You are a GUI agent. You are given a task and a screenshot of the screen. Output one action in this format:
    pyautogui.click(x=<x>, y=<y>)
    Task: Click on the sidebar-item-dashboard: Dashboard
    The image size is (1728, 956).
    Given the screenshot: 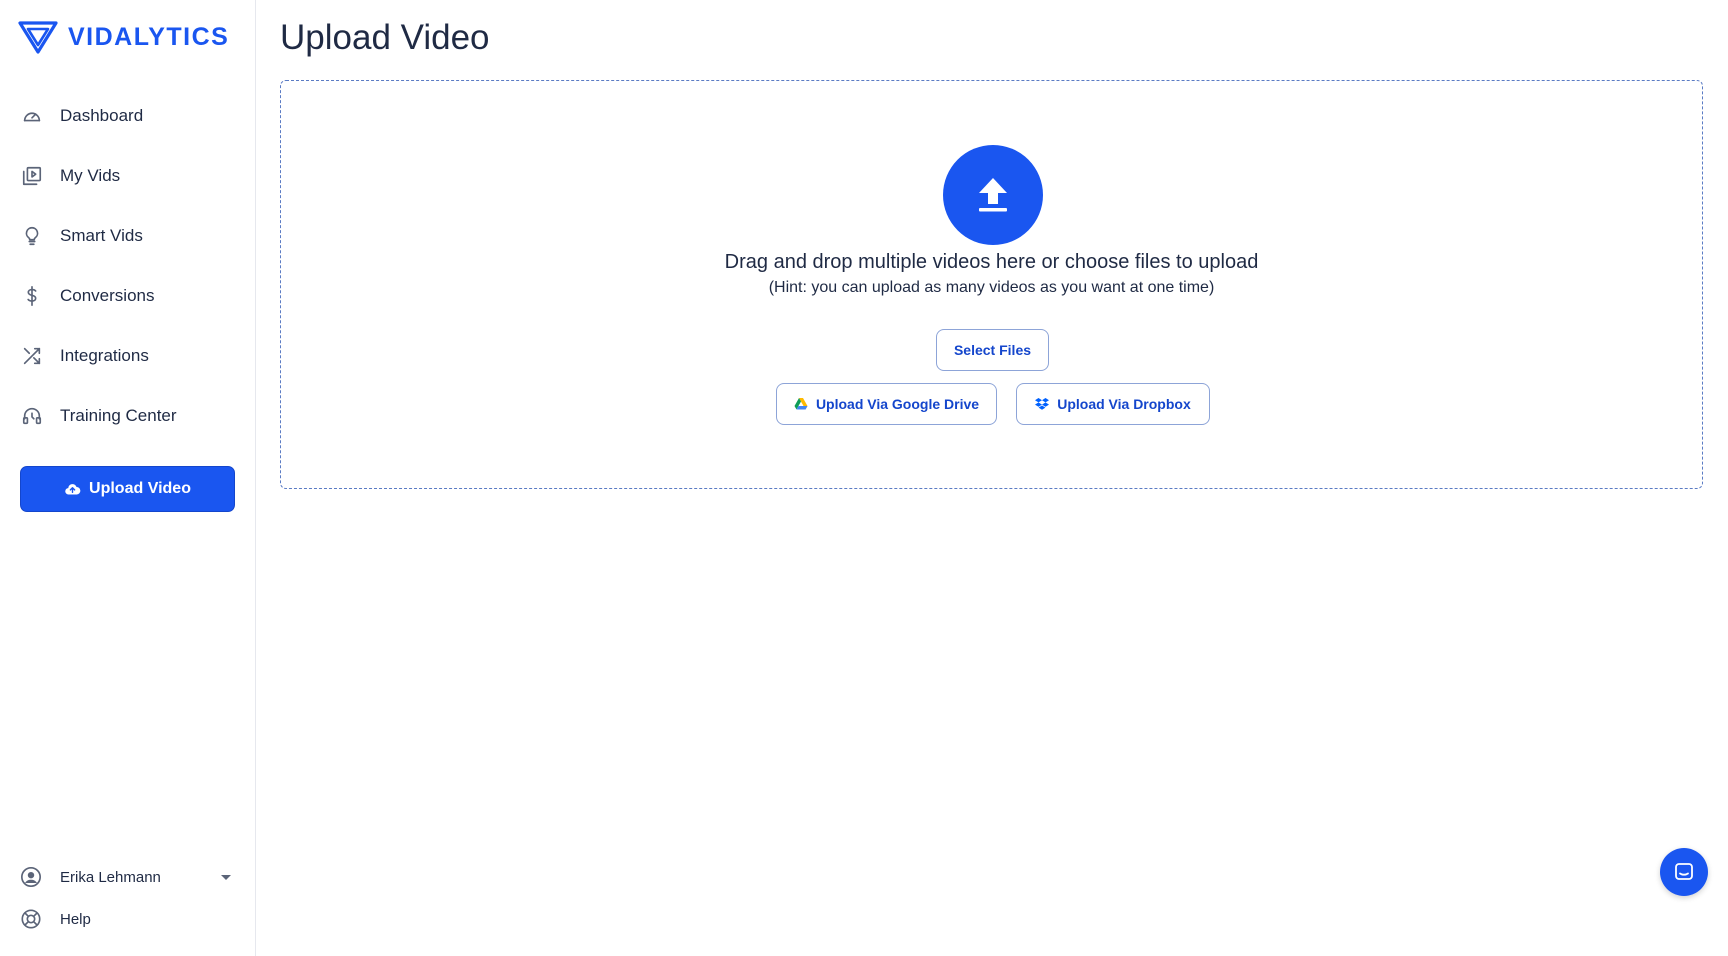 What is the action you would take?
    pyautogui.click(x=127, y=116)
    